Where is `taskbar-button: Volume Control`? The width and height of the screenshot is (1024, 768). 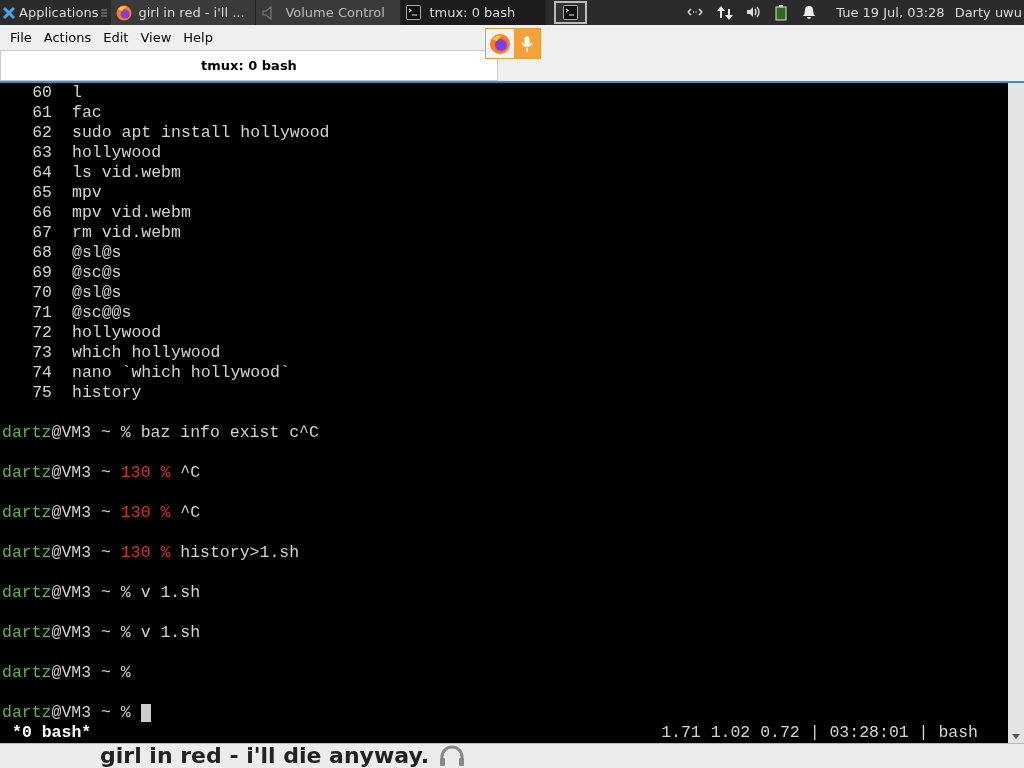 taskbar-button: Volume Control is located at coordinates (329, 12).